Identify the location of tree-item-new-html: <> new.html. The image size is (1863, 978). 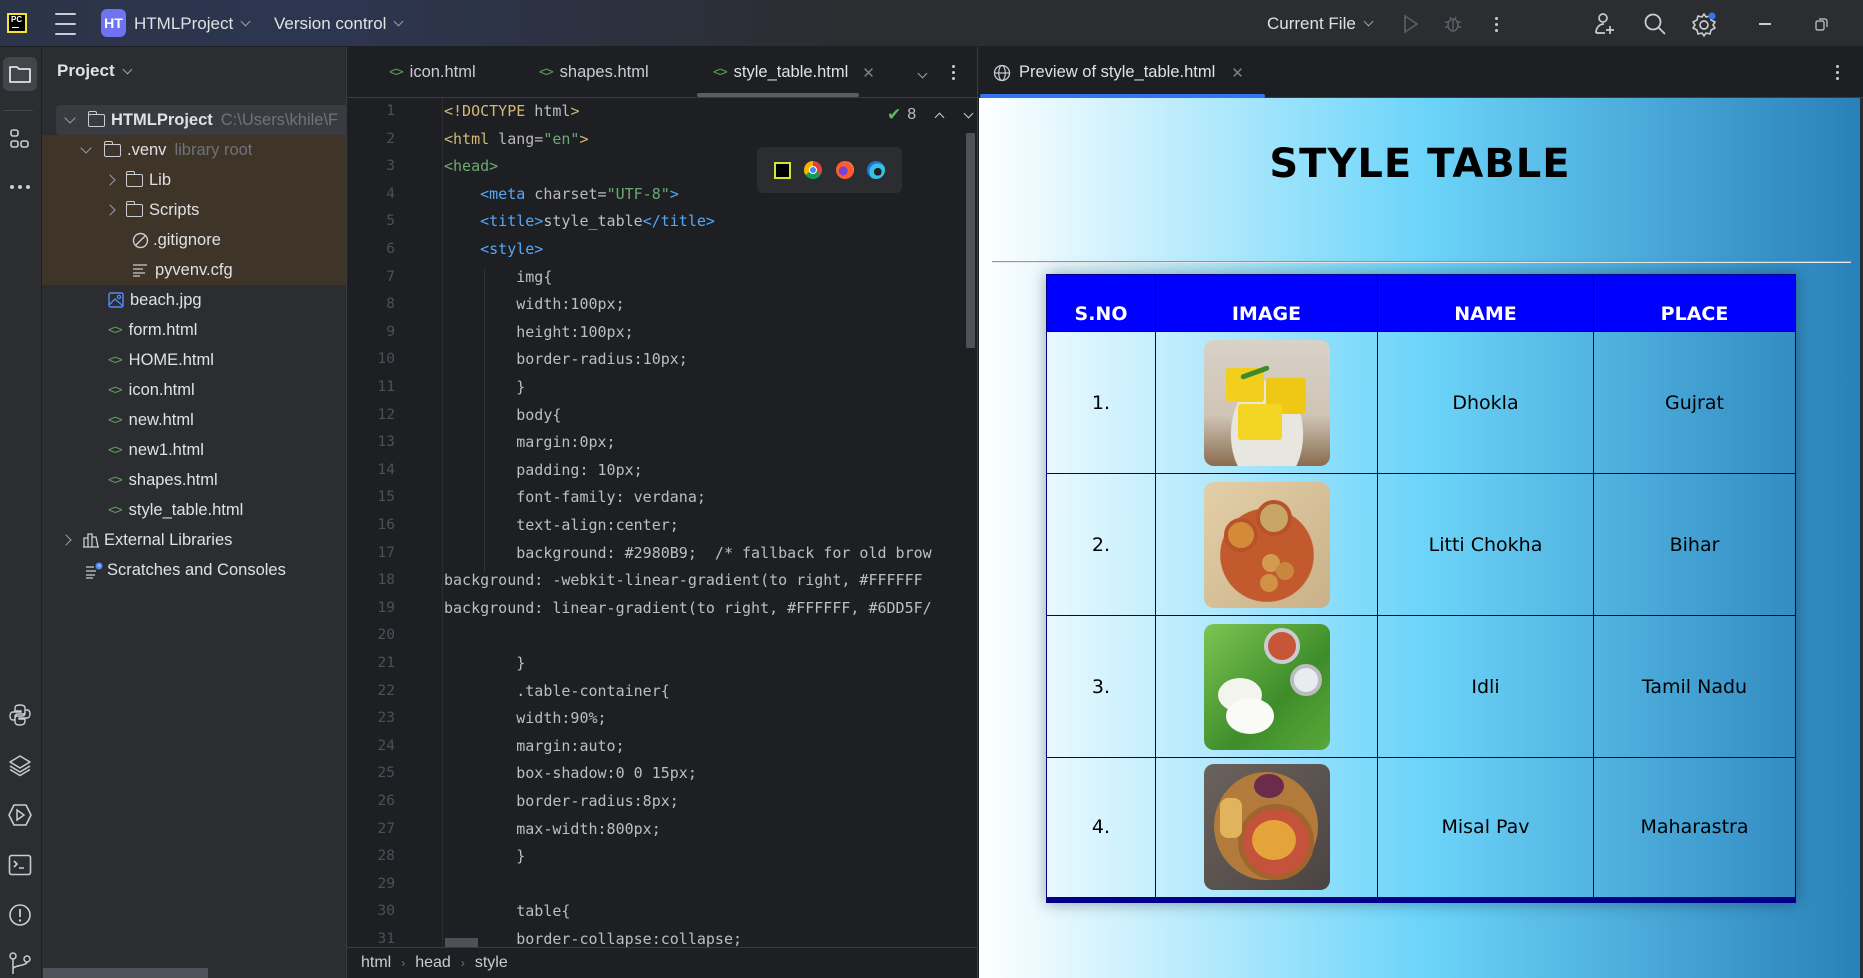
(194, 420).